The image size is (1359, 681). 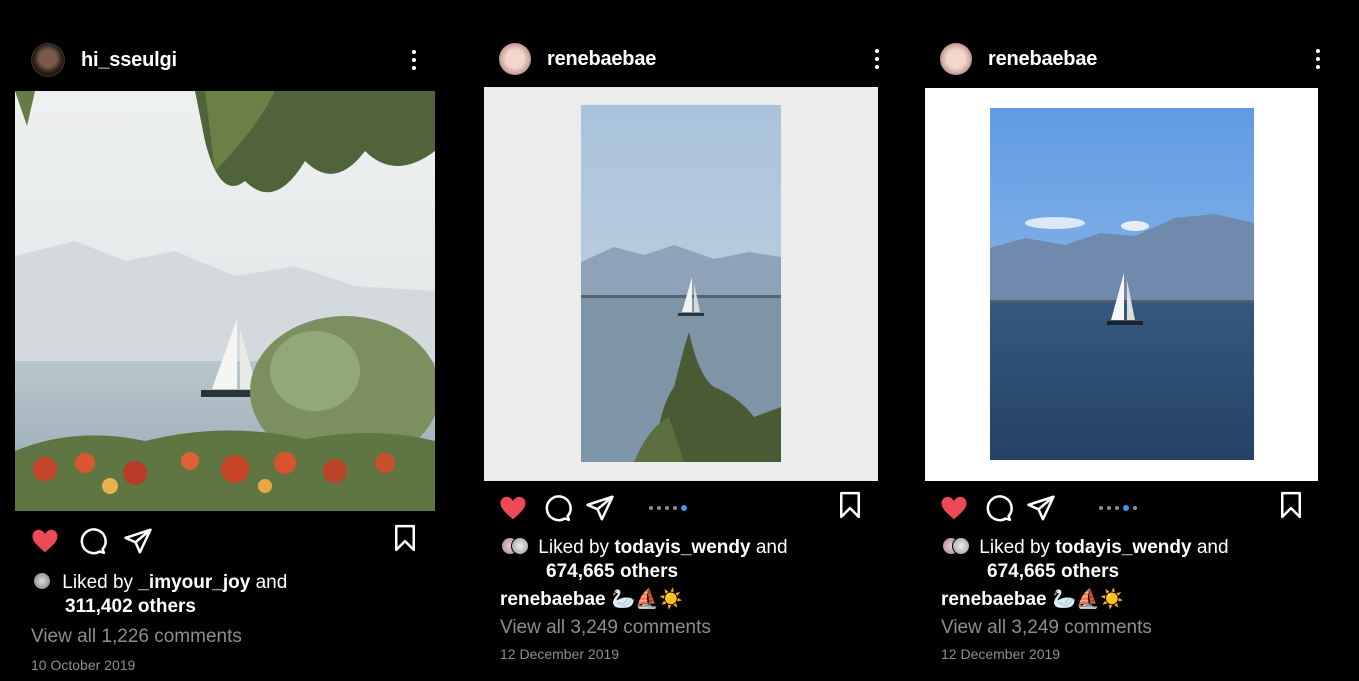 What do you see at coordinates (83, 665) in the screenshot?
I see `post-date: 10 October 2019` at bounding box center [83, 665].